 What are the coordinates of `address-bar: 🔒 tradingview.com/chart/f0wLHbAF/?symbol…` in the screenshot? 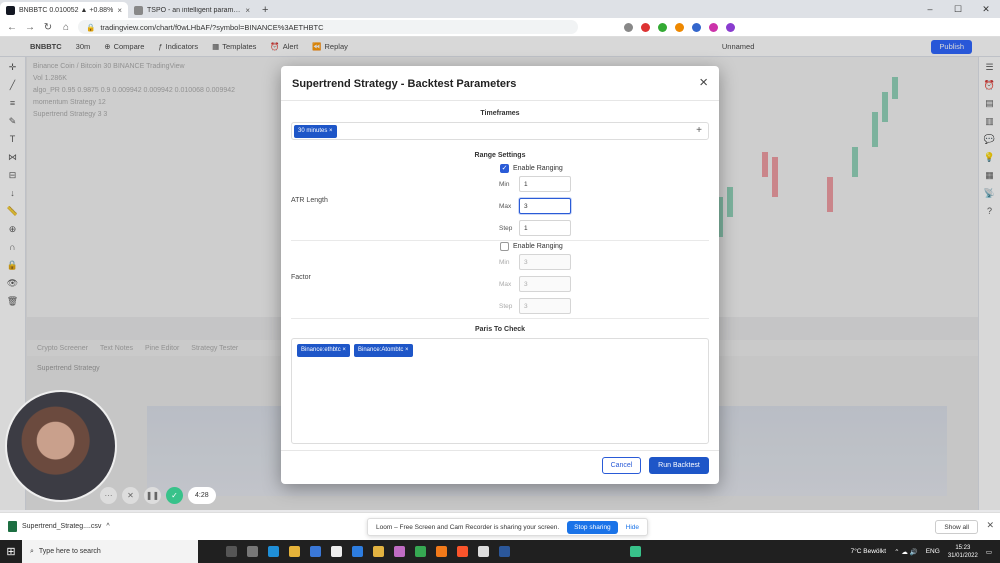 It's located at (328, 27).